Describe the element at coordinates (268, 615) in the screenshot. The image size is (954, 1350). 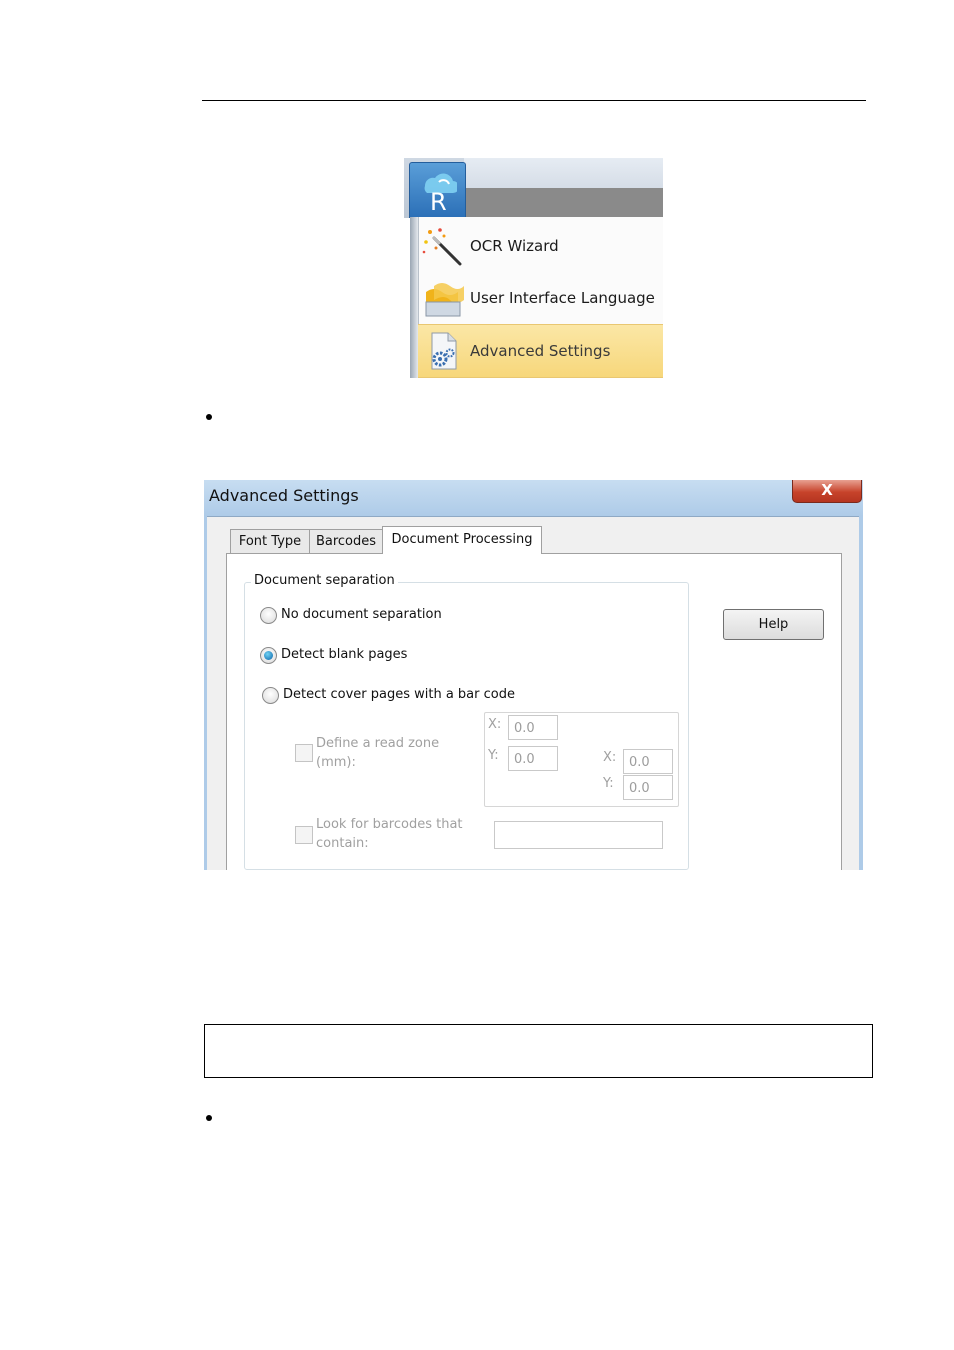
I see `radio-no-document-separation` at that location.